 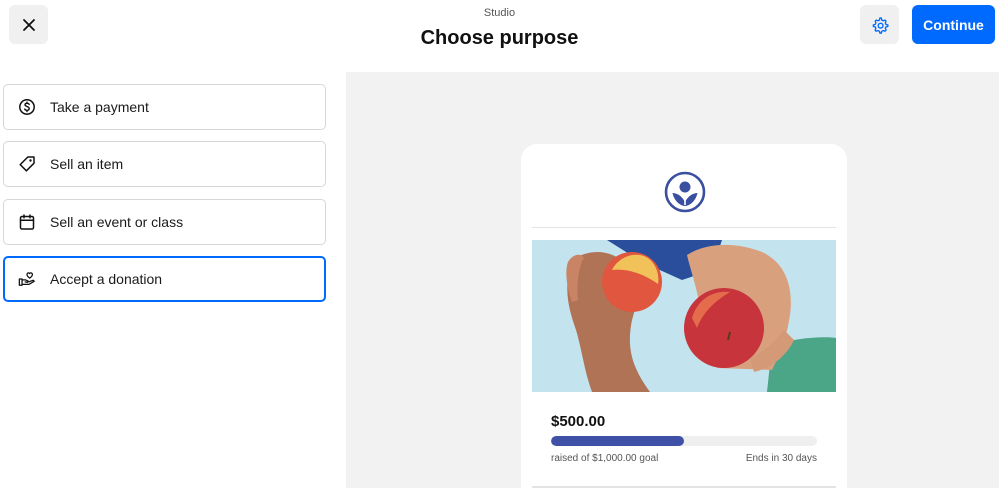 What do you see at coordinates (499, 13) in the screenshot?
I see `page-subtitle: Studio` at bounding box center [499, 13].